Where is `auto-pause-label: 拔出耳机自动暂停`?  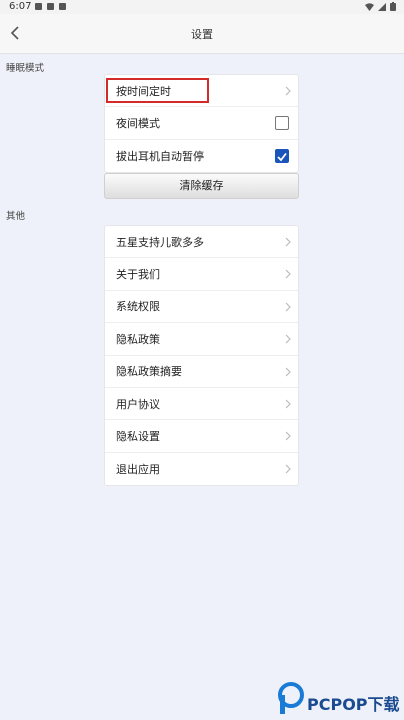
auto-pause-label: 拔出耳机自动暂停 is located at coordinates (160, 156).